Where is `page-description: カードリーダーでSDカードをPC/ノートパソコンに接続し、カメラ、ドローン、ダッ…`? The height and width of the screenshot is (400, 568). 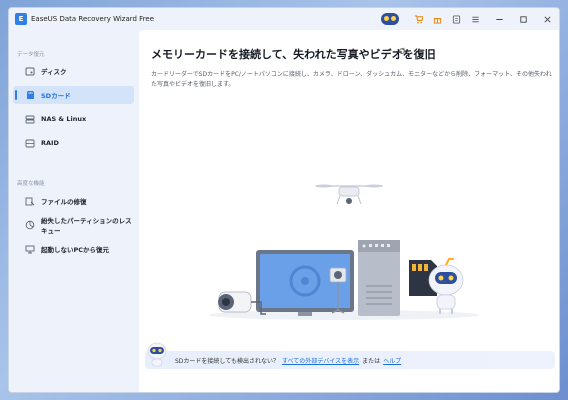
page-description: カードリーダーでSDカードをPC/ノートパソコンに接続し、カメラ、ドローン、ダッ… is located at coordinates (351, 79).